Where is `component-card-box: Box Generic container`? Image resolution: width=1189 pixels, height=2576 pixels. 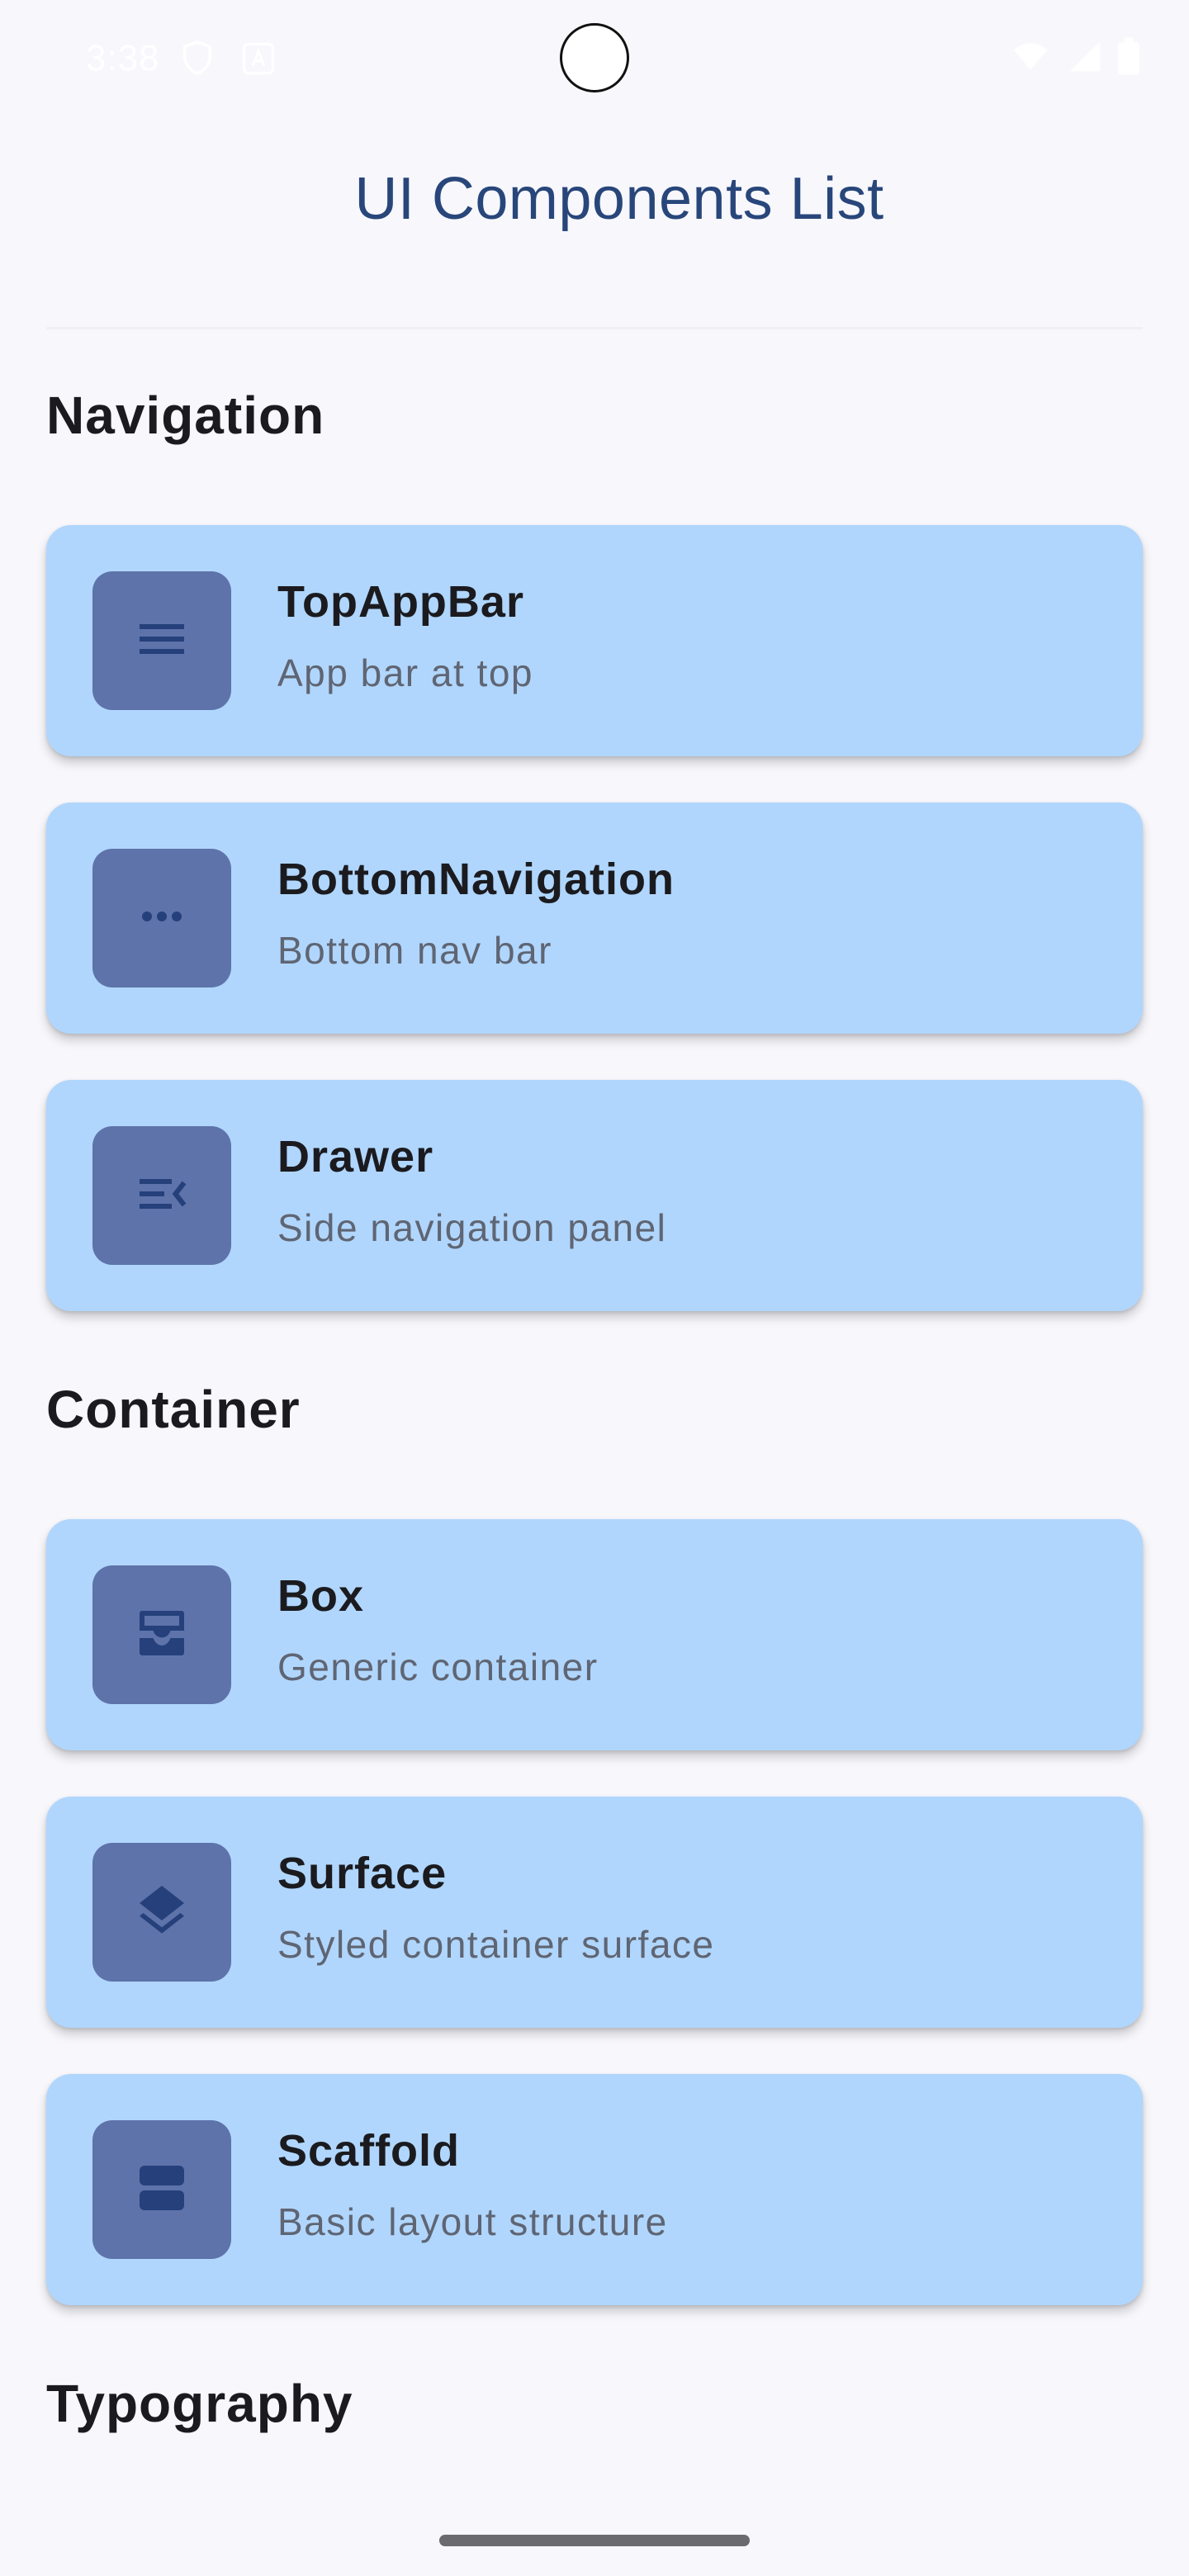
component-card-box: Box Generic container is located at coordinates (594, 1634).